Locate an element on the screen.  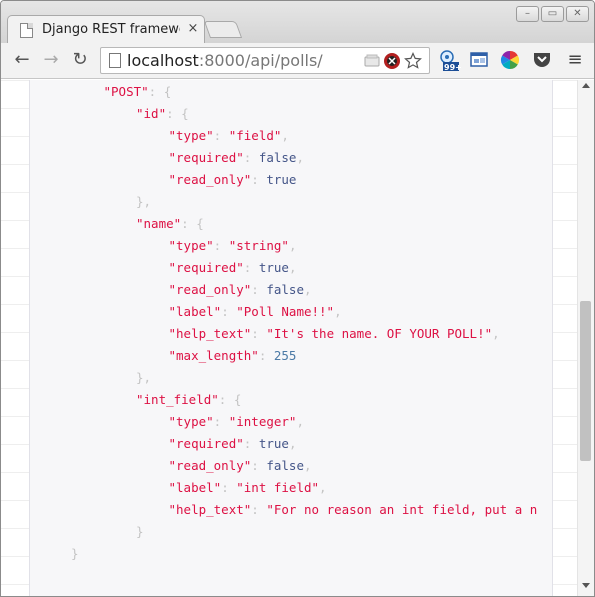
browser-toolbar: ← → ↻ localhost:8000/api/polls/ 99+ ≡ is located at coordinates (297, 61).